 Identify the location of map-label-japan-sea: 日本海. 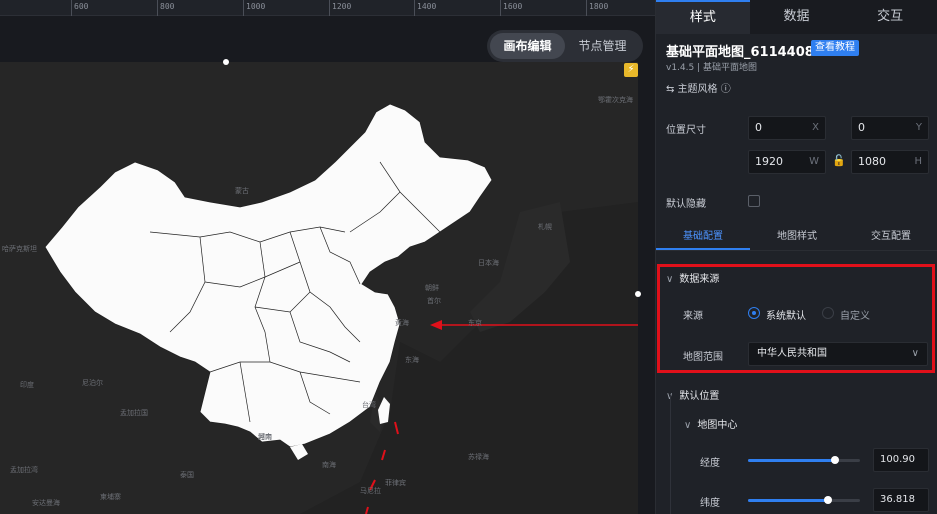
(488, 263).